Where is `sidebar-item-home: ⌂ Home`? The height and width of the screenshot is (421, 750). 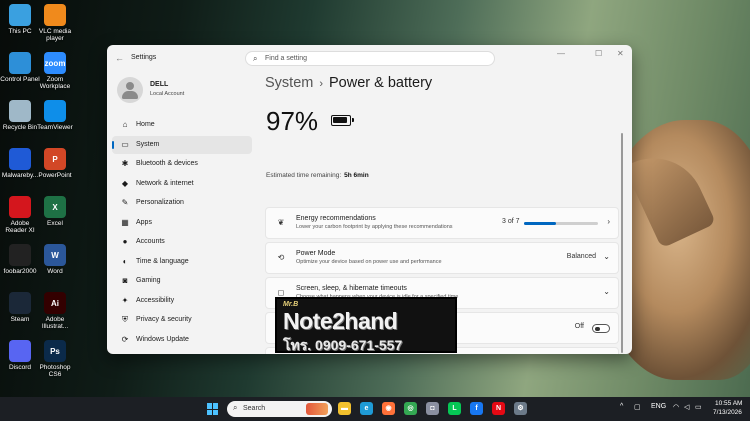 sidebar-item-home: ⌂ Home is located at coordinates (182, 125).